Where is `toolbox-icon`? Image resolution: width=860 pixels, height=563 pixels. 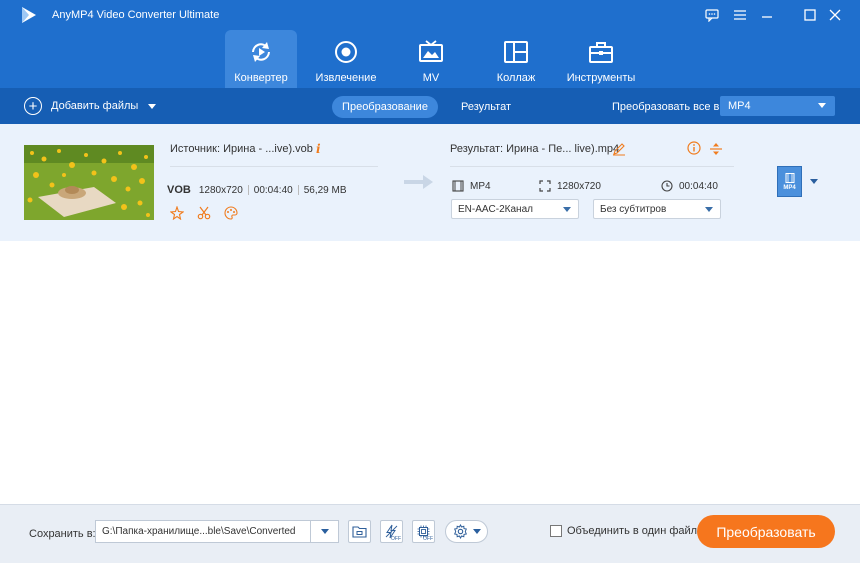
toolbox-icon is located at coordinates (601, 52).